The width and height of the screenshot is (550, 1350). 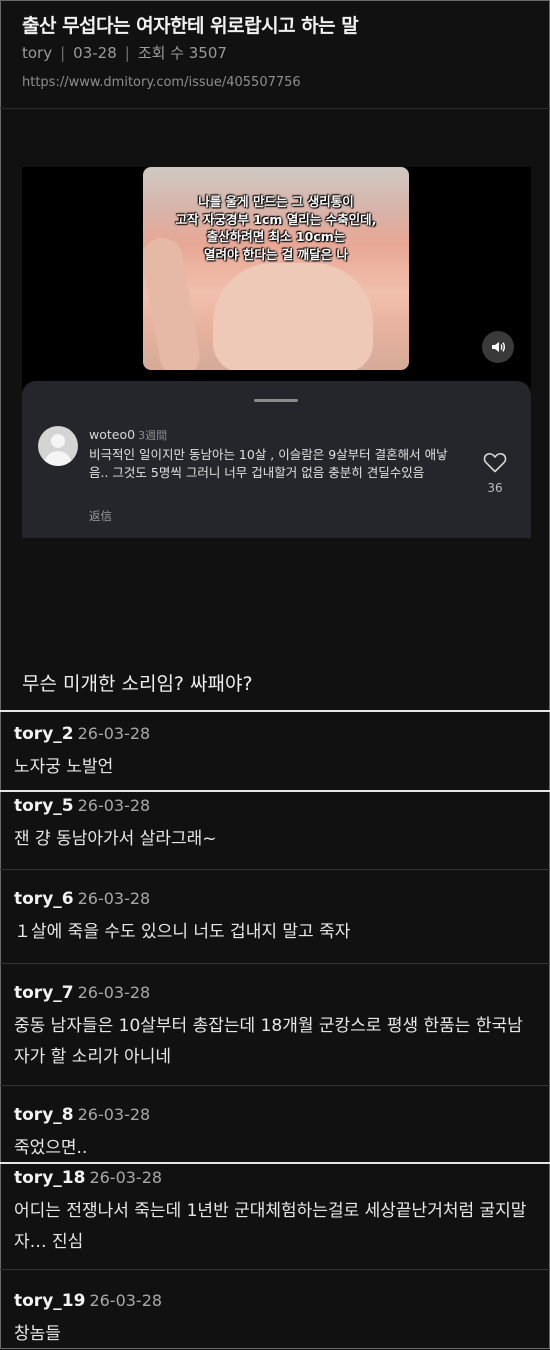 I want to click on comment-username: woteo0, so click(x=112, y=434).